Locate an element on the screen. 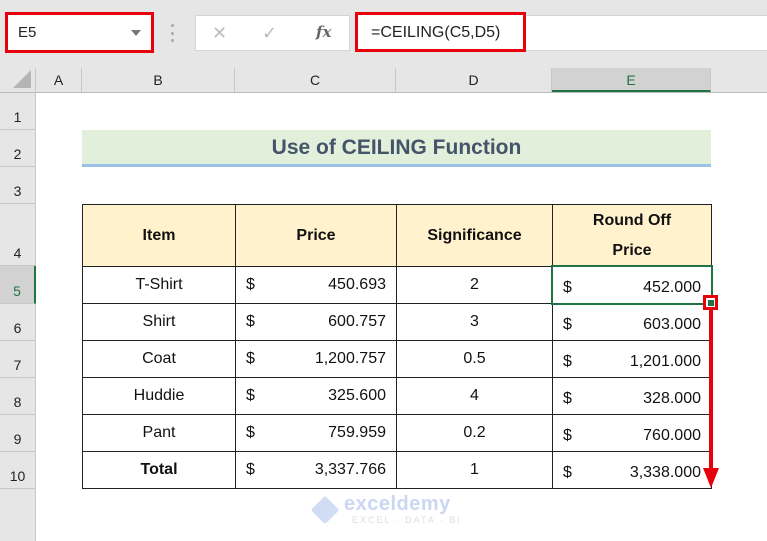 This screenshot has width=767, height=541. table-row: Coat $1,200.757 0.5 $1,201.000 is located at coordinates (397, 359).